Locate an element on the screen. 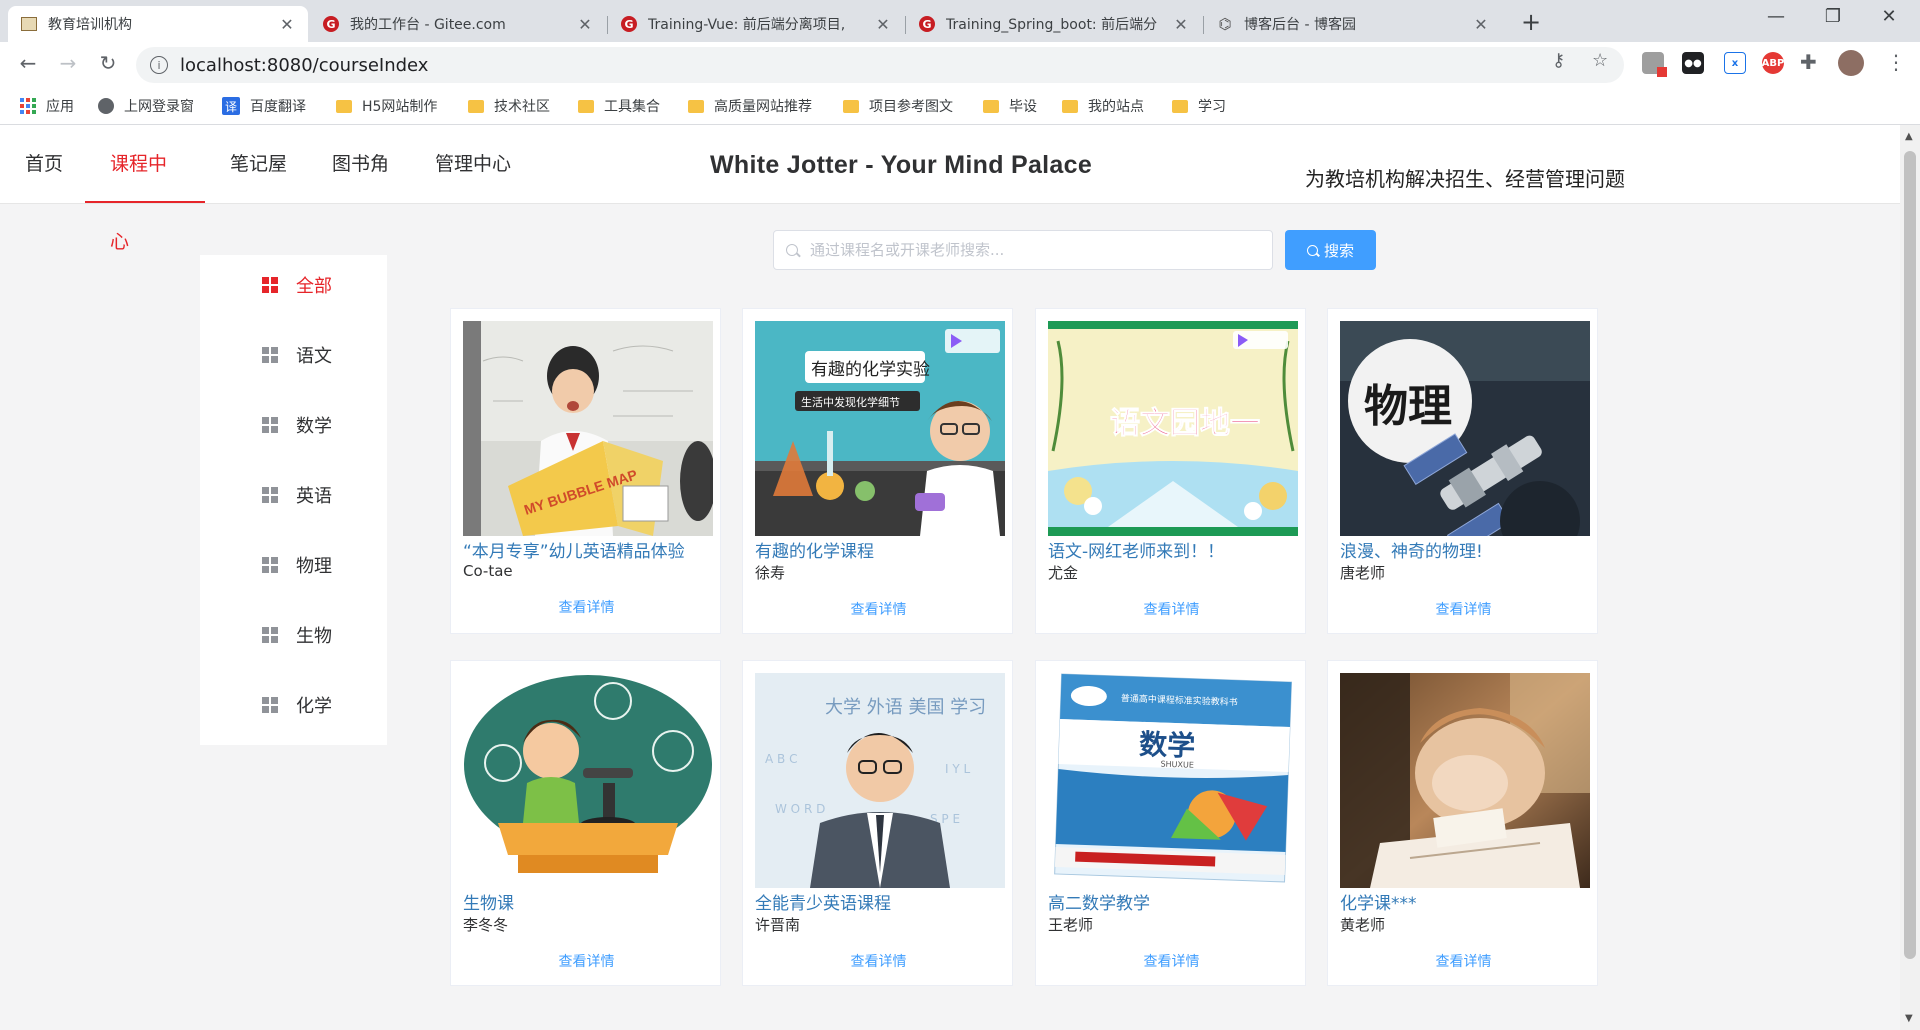  course-title: “本月专享”幼儿英语精品体验 is located at coordinates (574, 549).